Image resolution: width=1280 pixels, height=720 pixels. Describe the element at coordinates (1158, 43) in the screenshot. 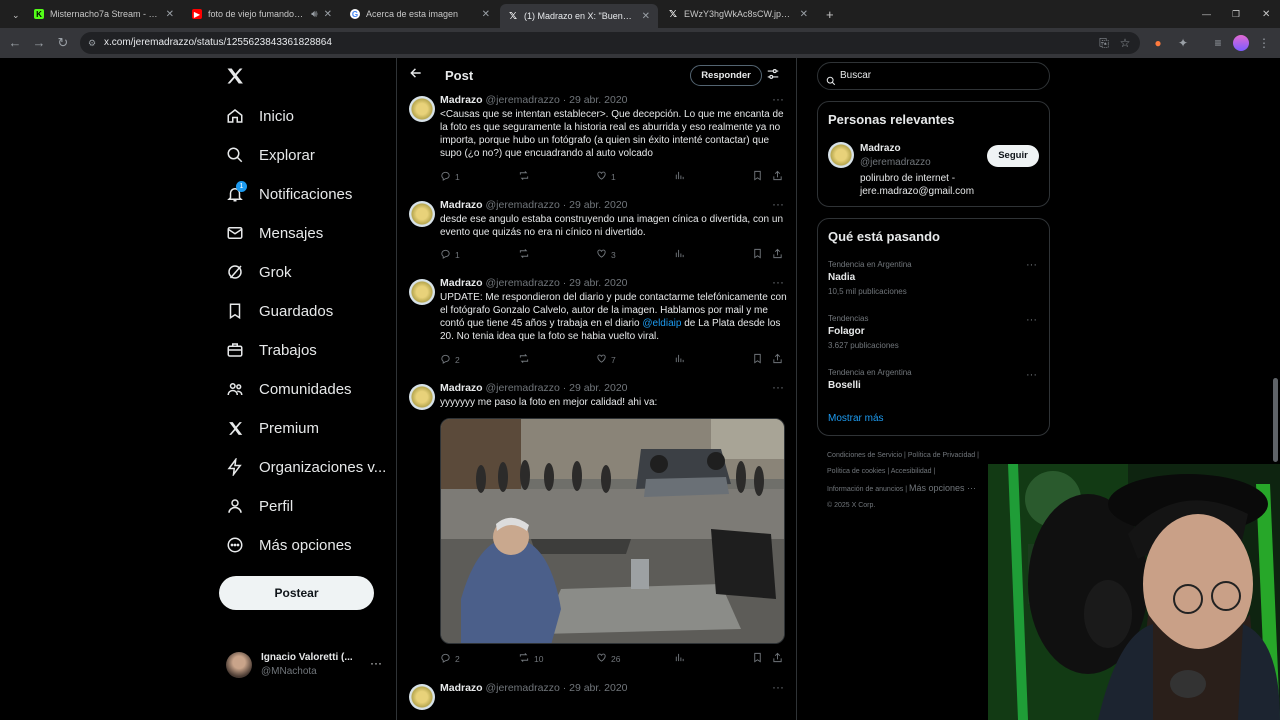

I see `extension-icon: ●` at that location.